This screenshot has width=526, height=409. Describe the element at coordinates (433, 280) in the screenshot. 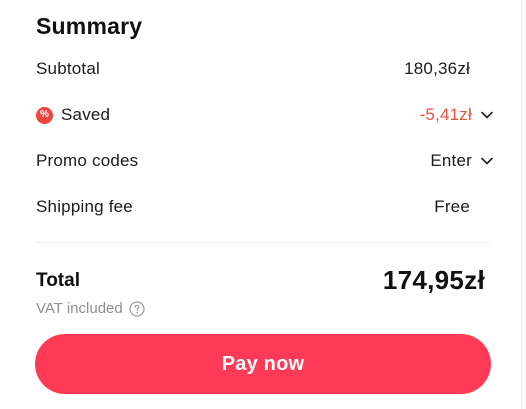

I see `total-value: 174,95zł` at that location.